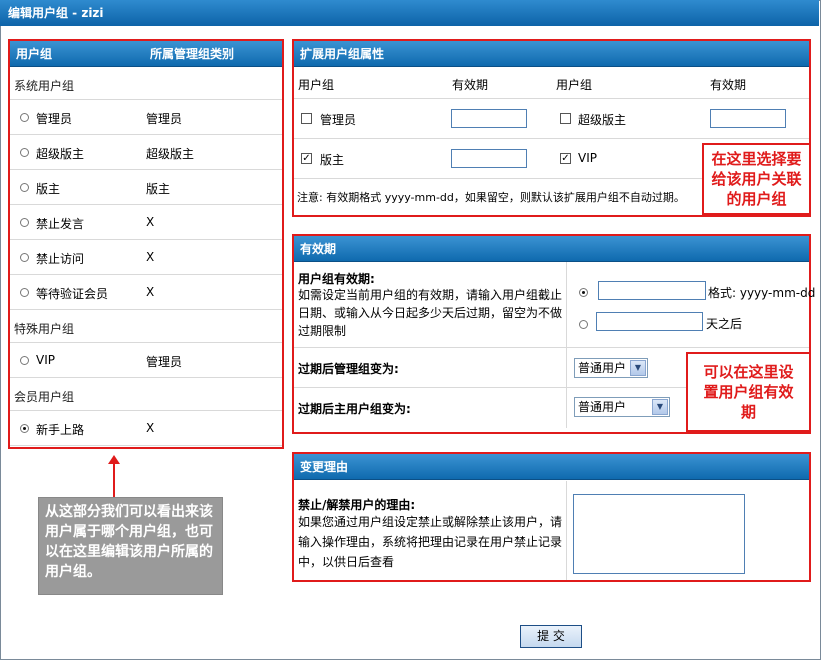 This screenshot has height=660, width=821. What do you see at coordinates (48, 189) in the screenshot?
I see `group-name: 版主` at bounding box center [48, 189].